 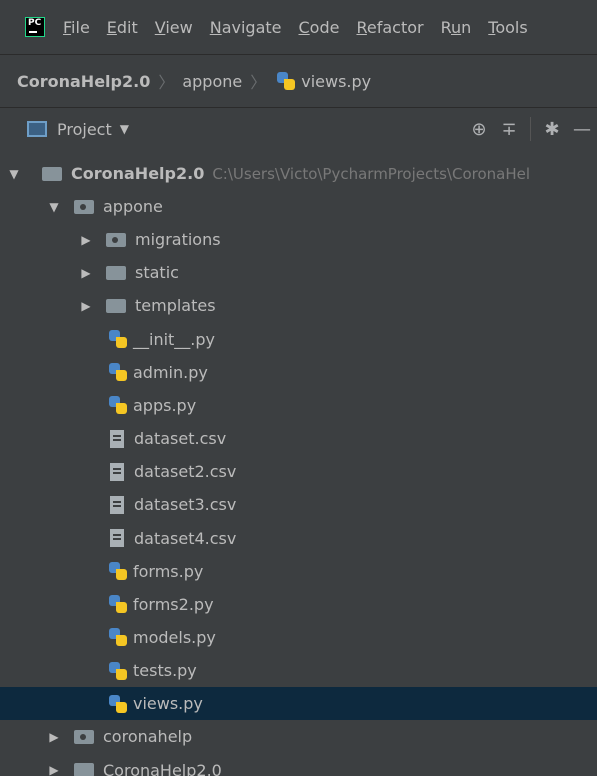 I want to click on tree-file-item: forms2.py, so click(x=298, y=604).